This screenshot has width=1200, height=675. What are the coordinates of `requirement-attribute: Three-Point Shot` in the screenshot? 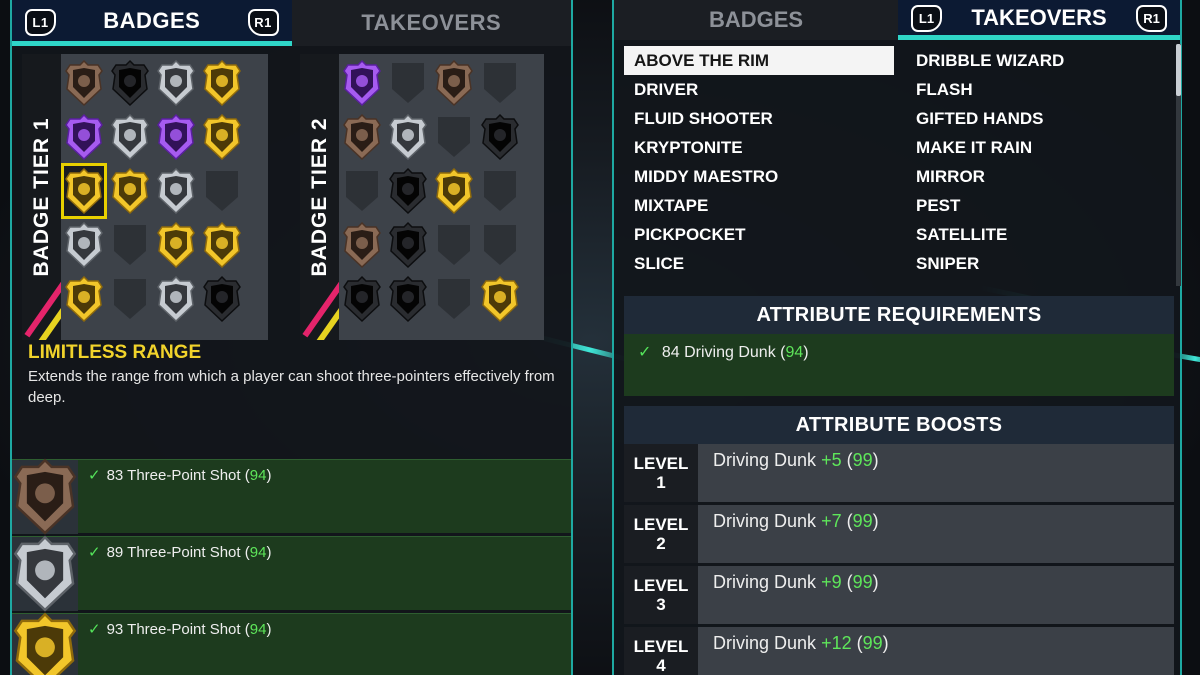 It's located at (184, 552).